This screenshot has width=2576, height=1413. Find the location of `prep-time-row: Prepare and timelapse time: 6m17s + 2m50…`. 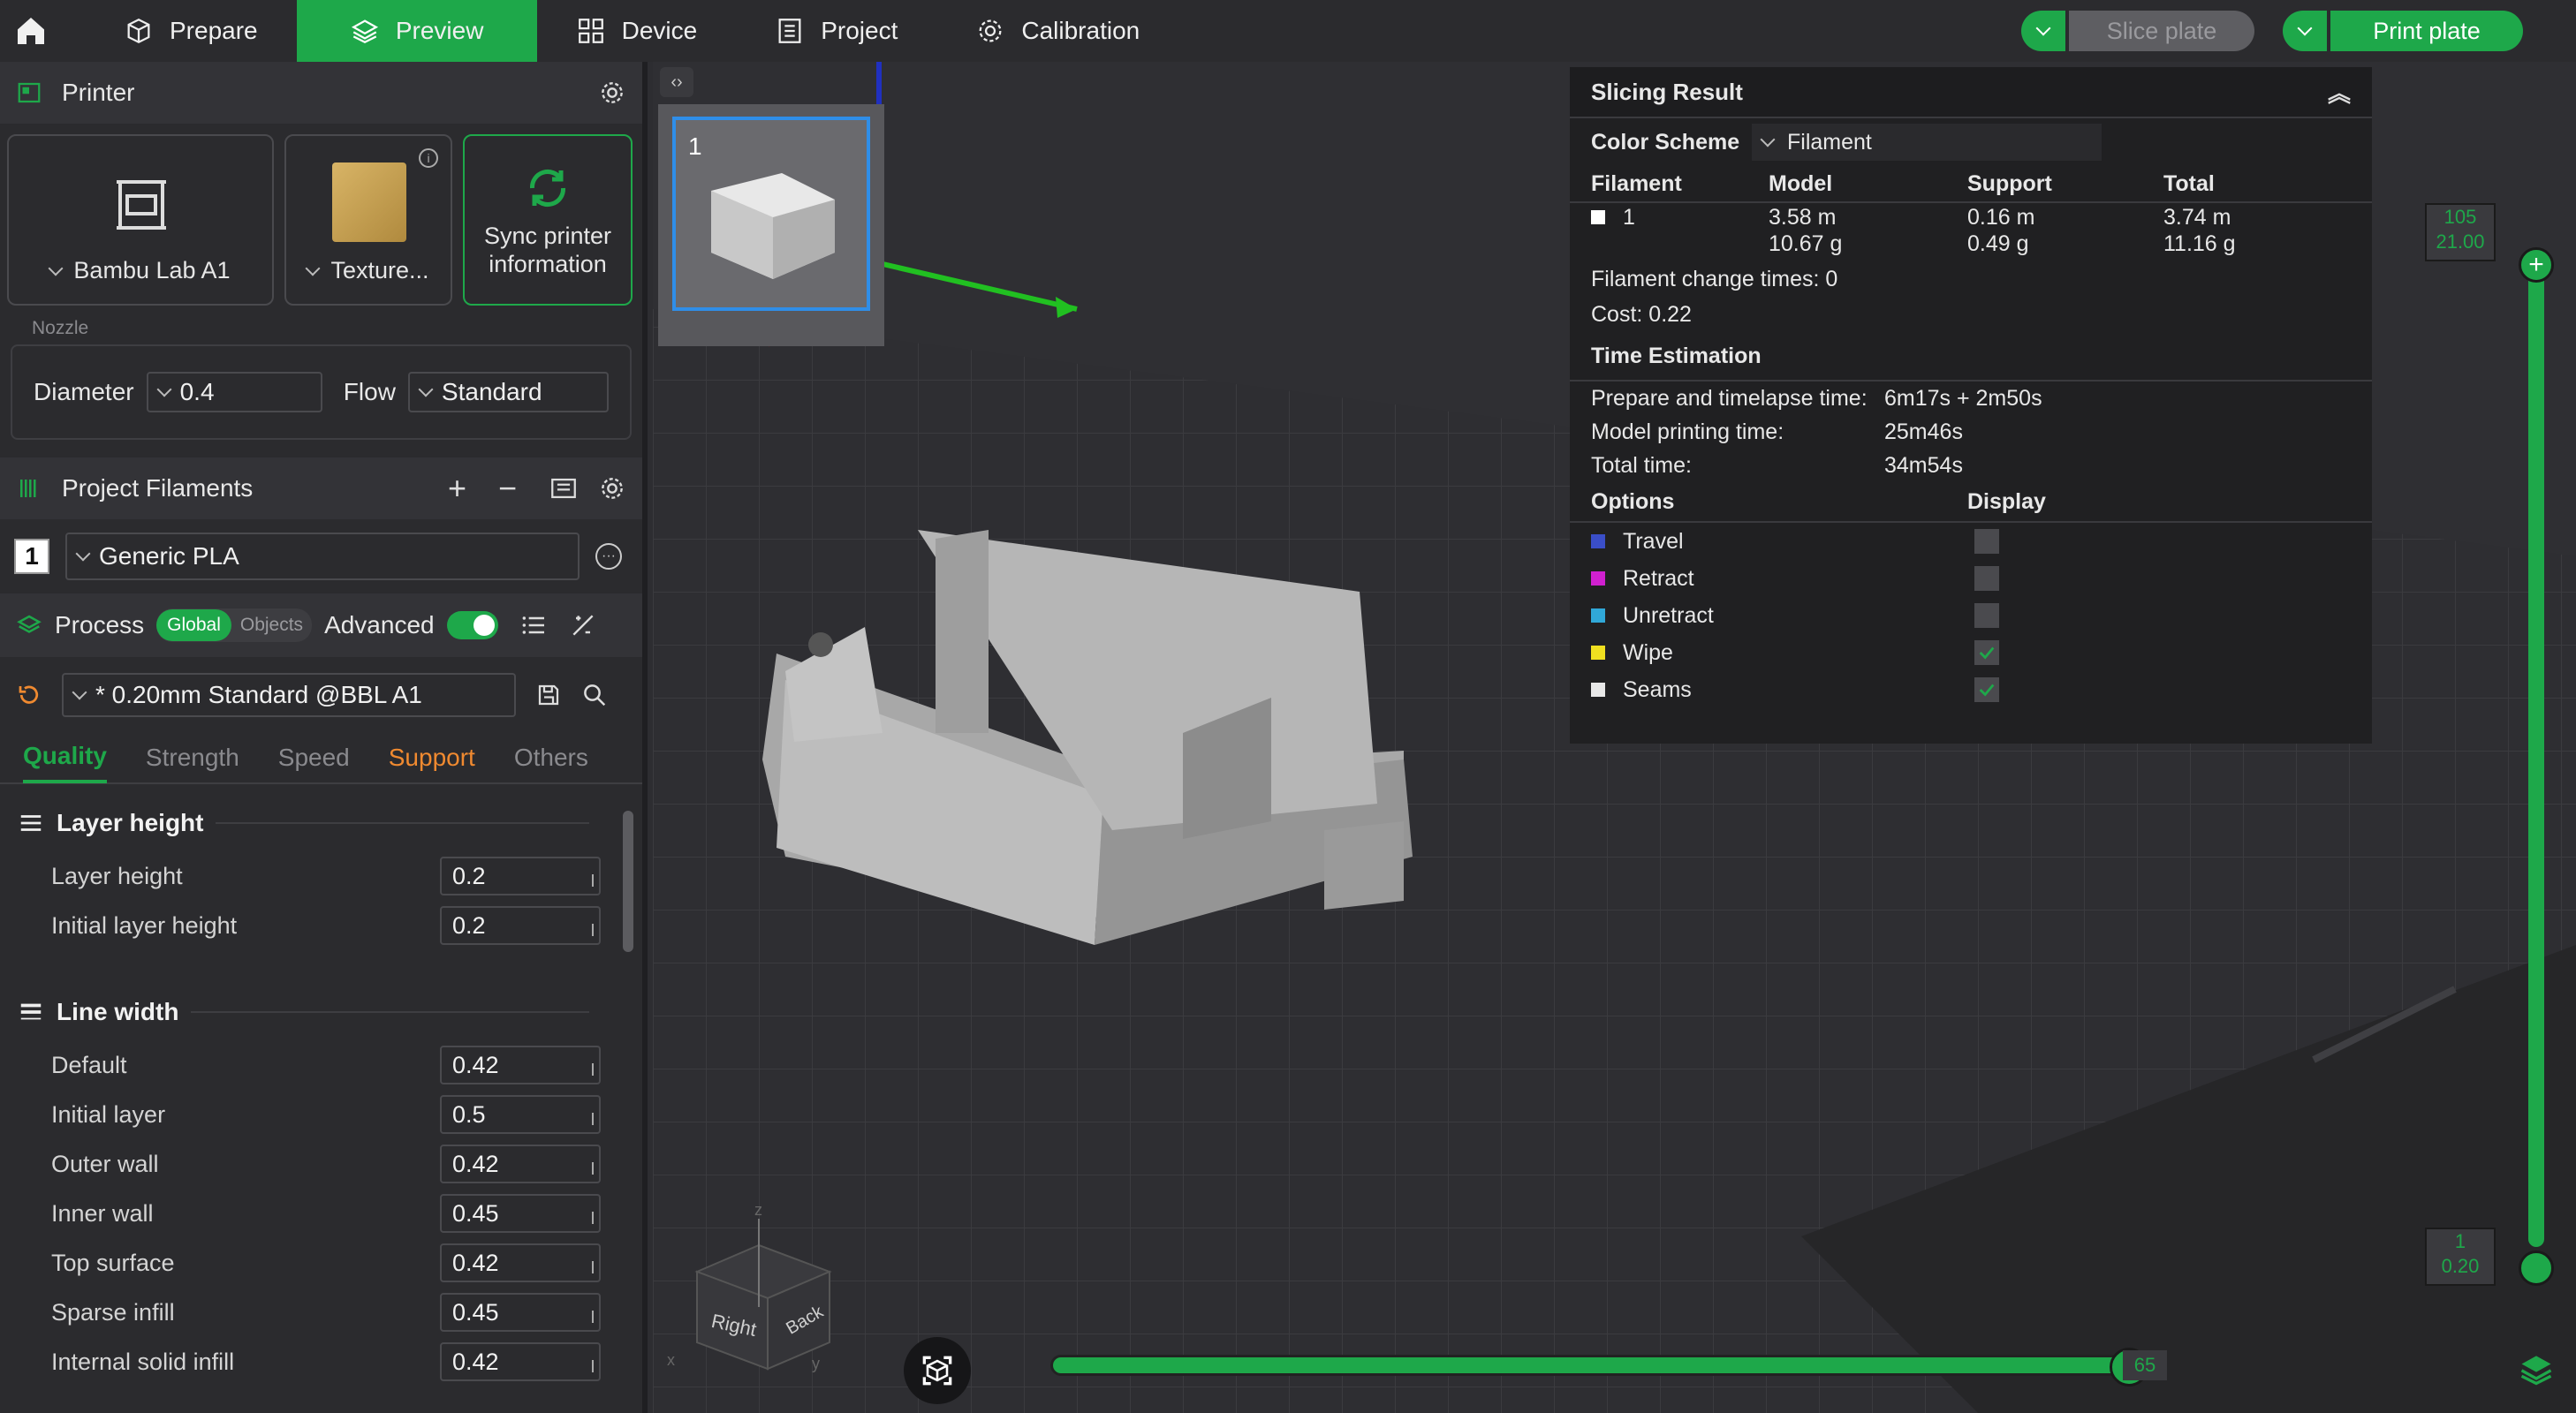

prep-time-row: Prepare and timelapse time: 6m17s + 2m50… is located at coordinates (1971, 399).